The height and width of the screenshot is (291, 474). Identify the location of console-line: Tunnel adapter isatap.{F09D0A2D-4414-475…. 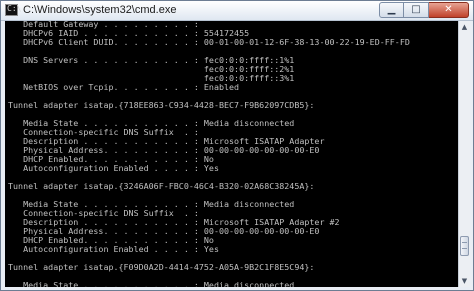
(161, 267).